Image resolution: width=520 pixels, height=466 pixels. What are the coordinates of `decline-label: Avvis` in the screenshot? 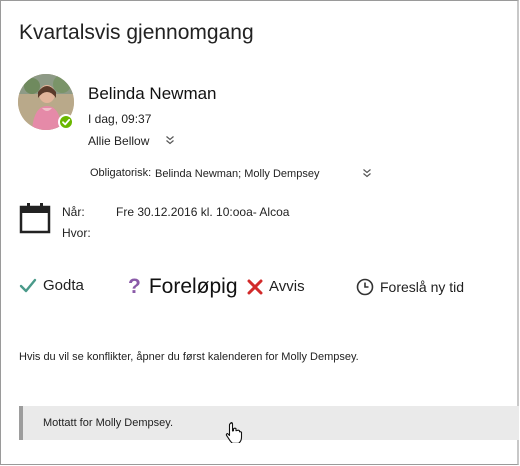 It's located at (287, 286).